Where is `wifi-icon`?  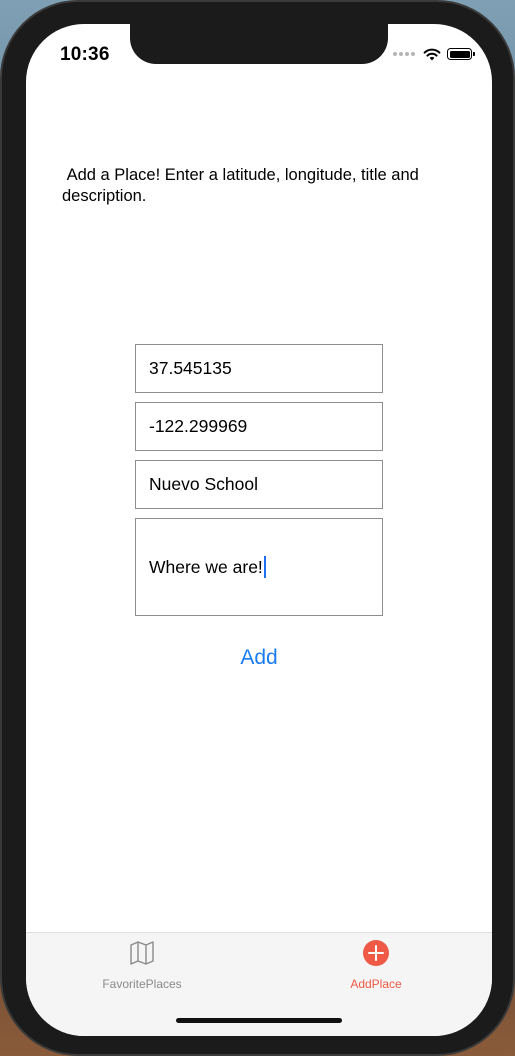
wifi-icon is located at coordinates (432, 54).